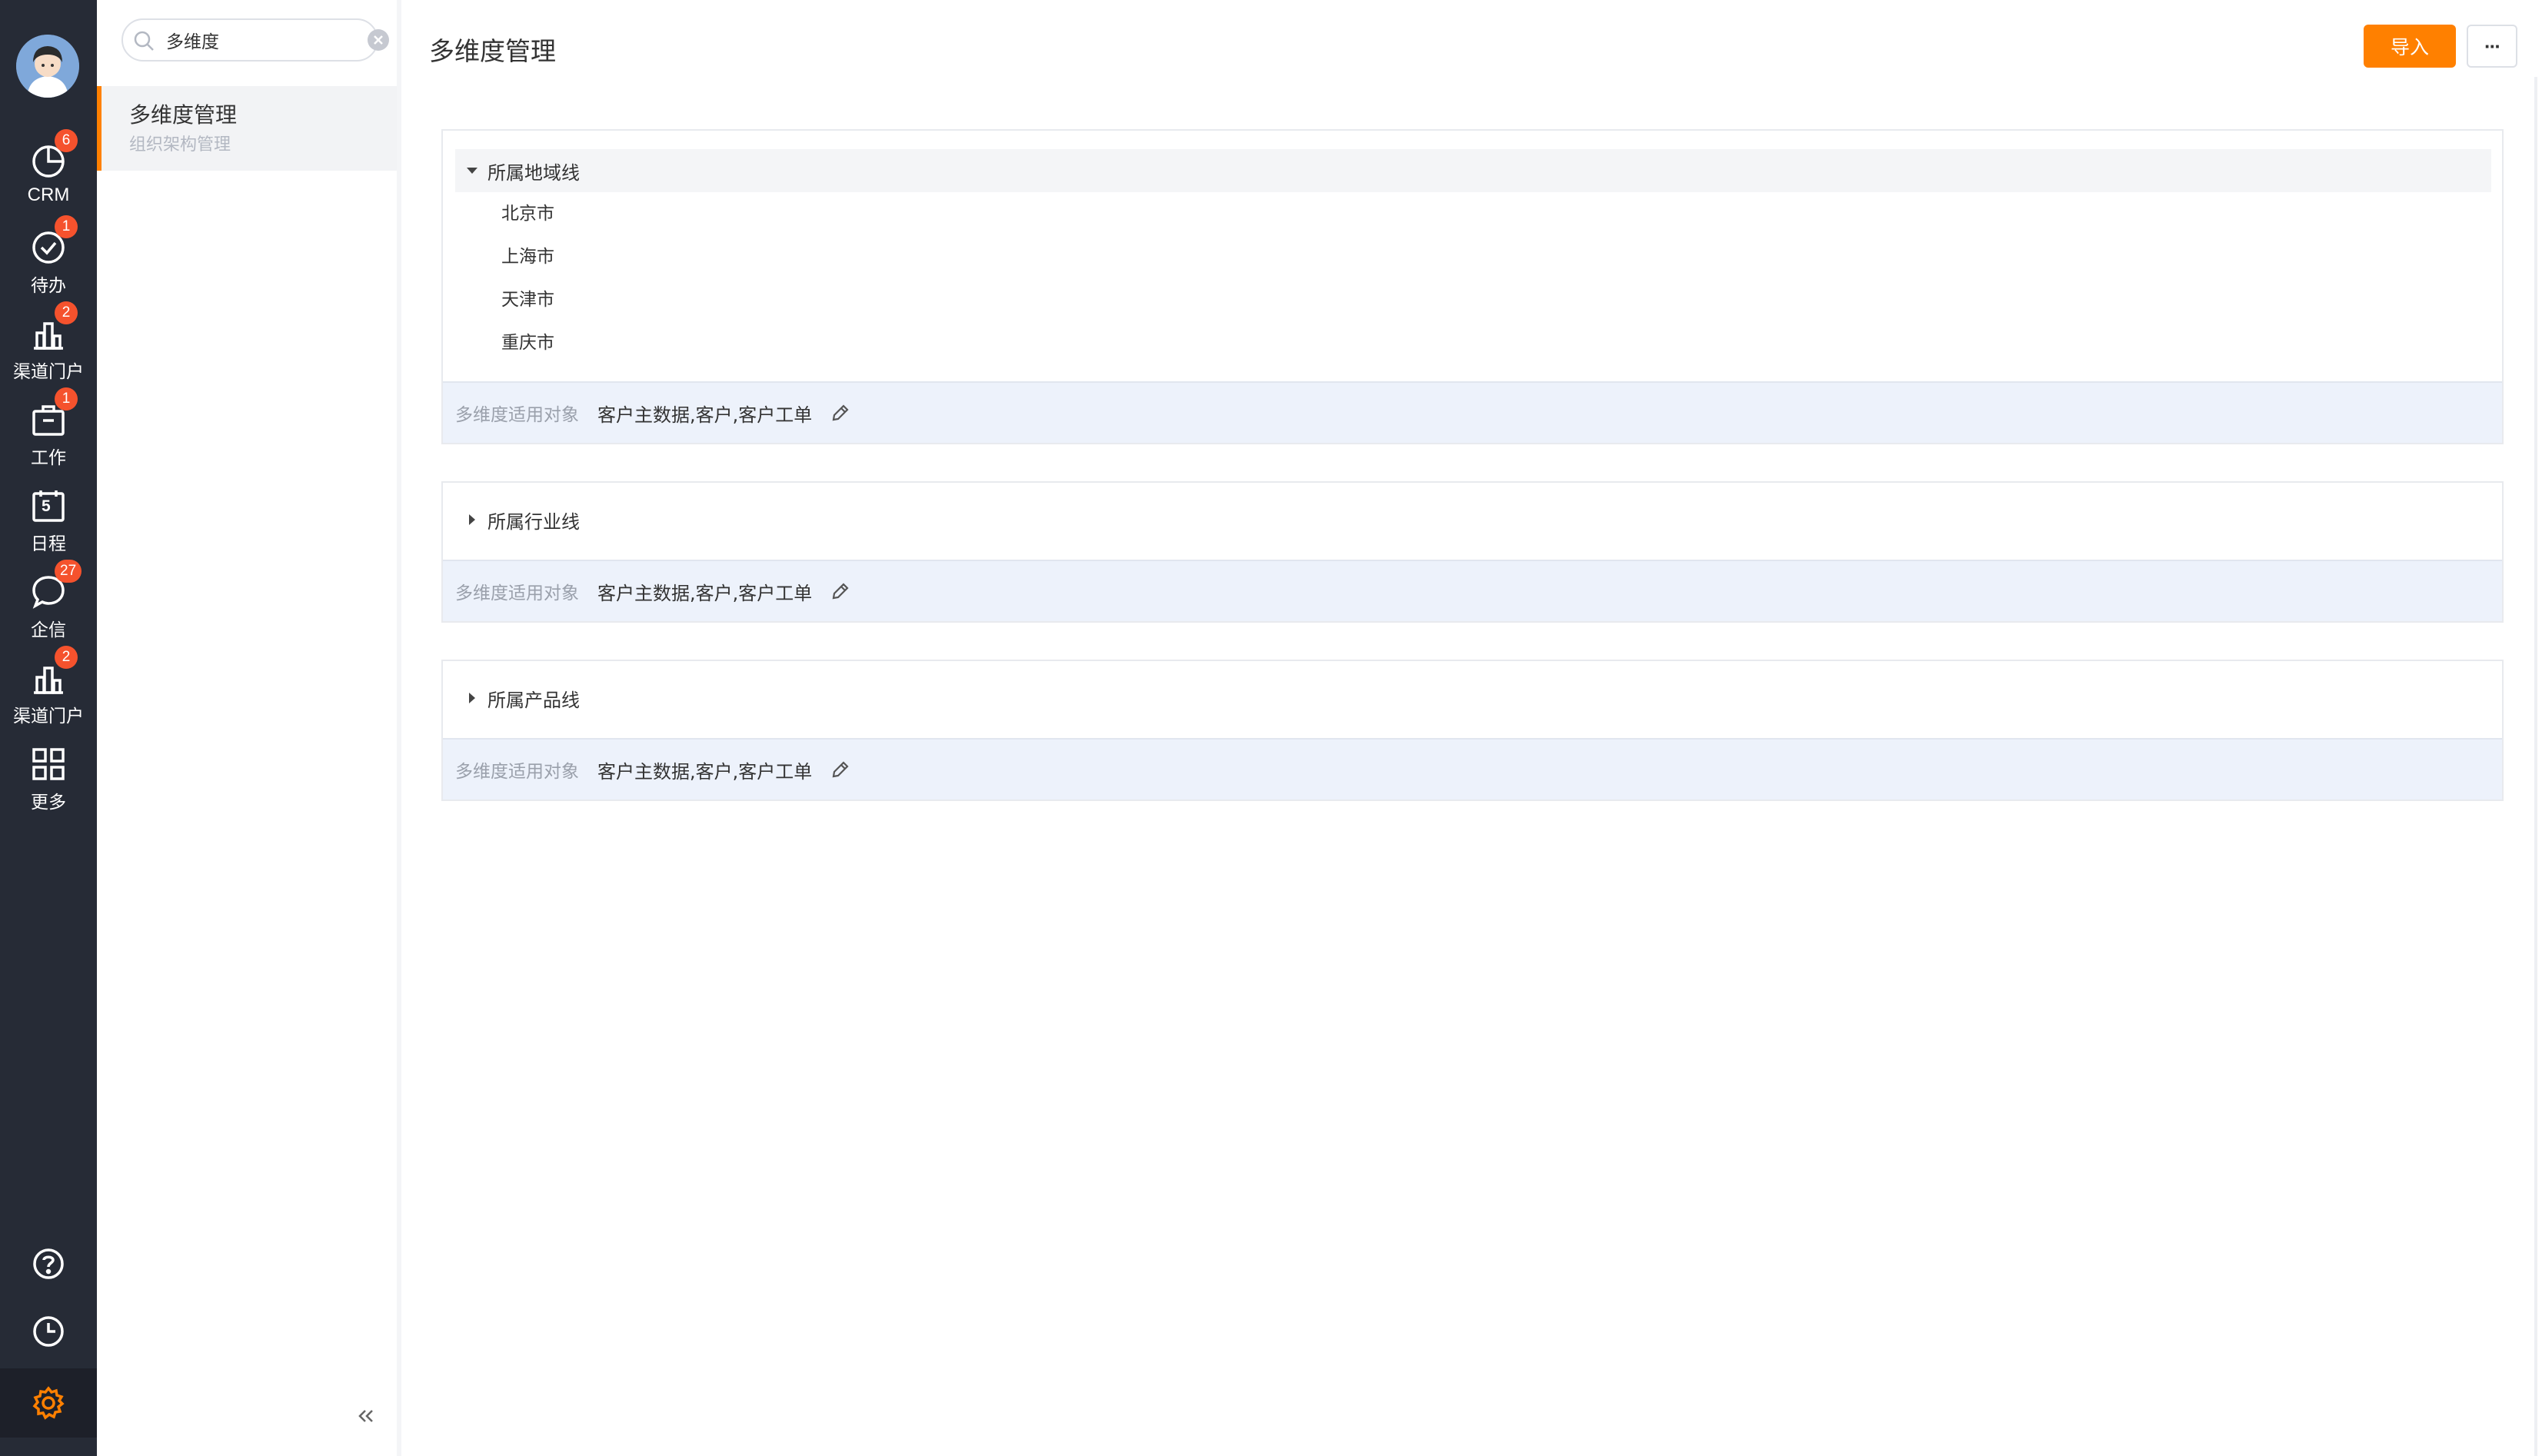  Describe the element at coordinates (247, 128) in the screenshot. I see `menu-item-multidimension: 多维度管理 组织架构管理` at that location.